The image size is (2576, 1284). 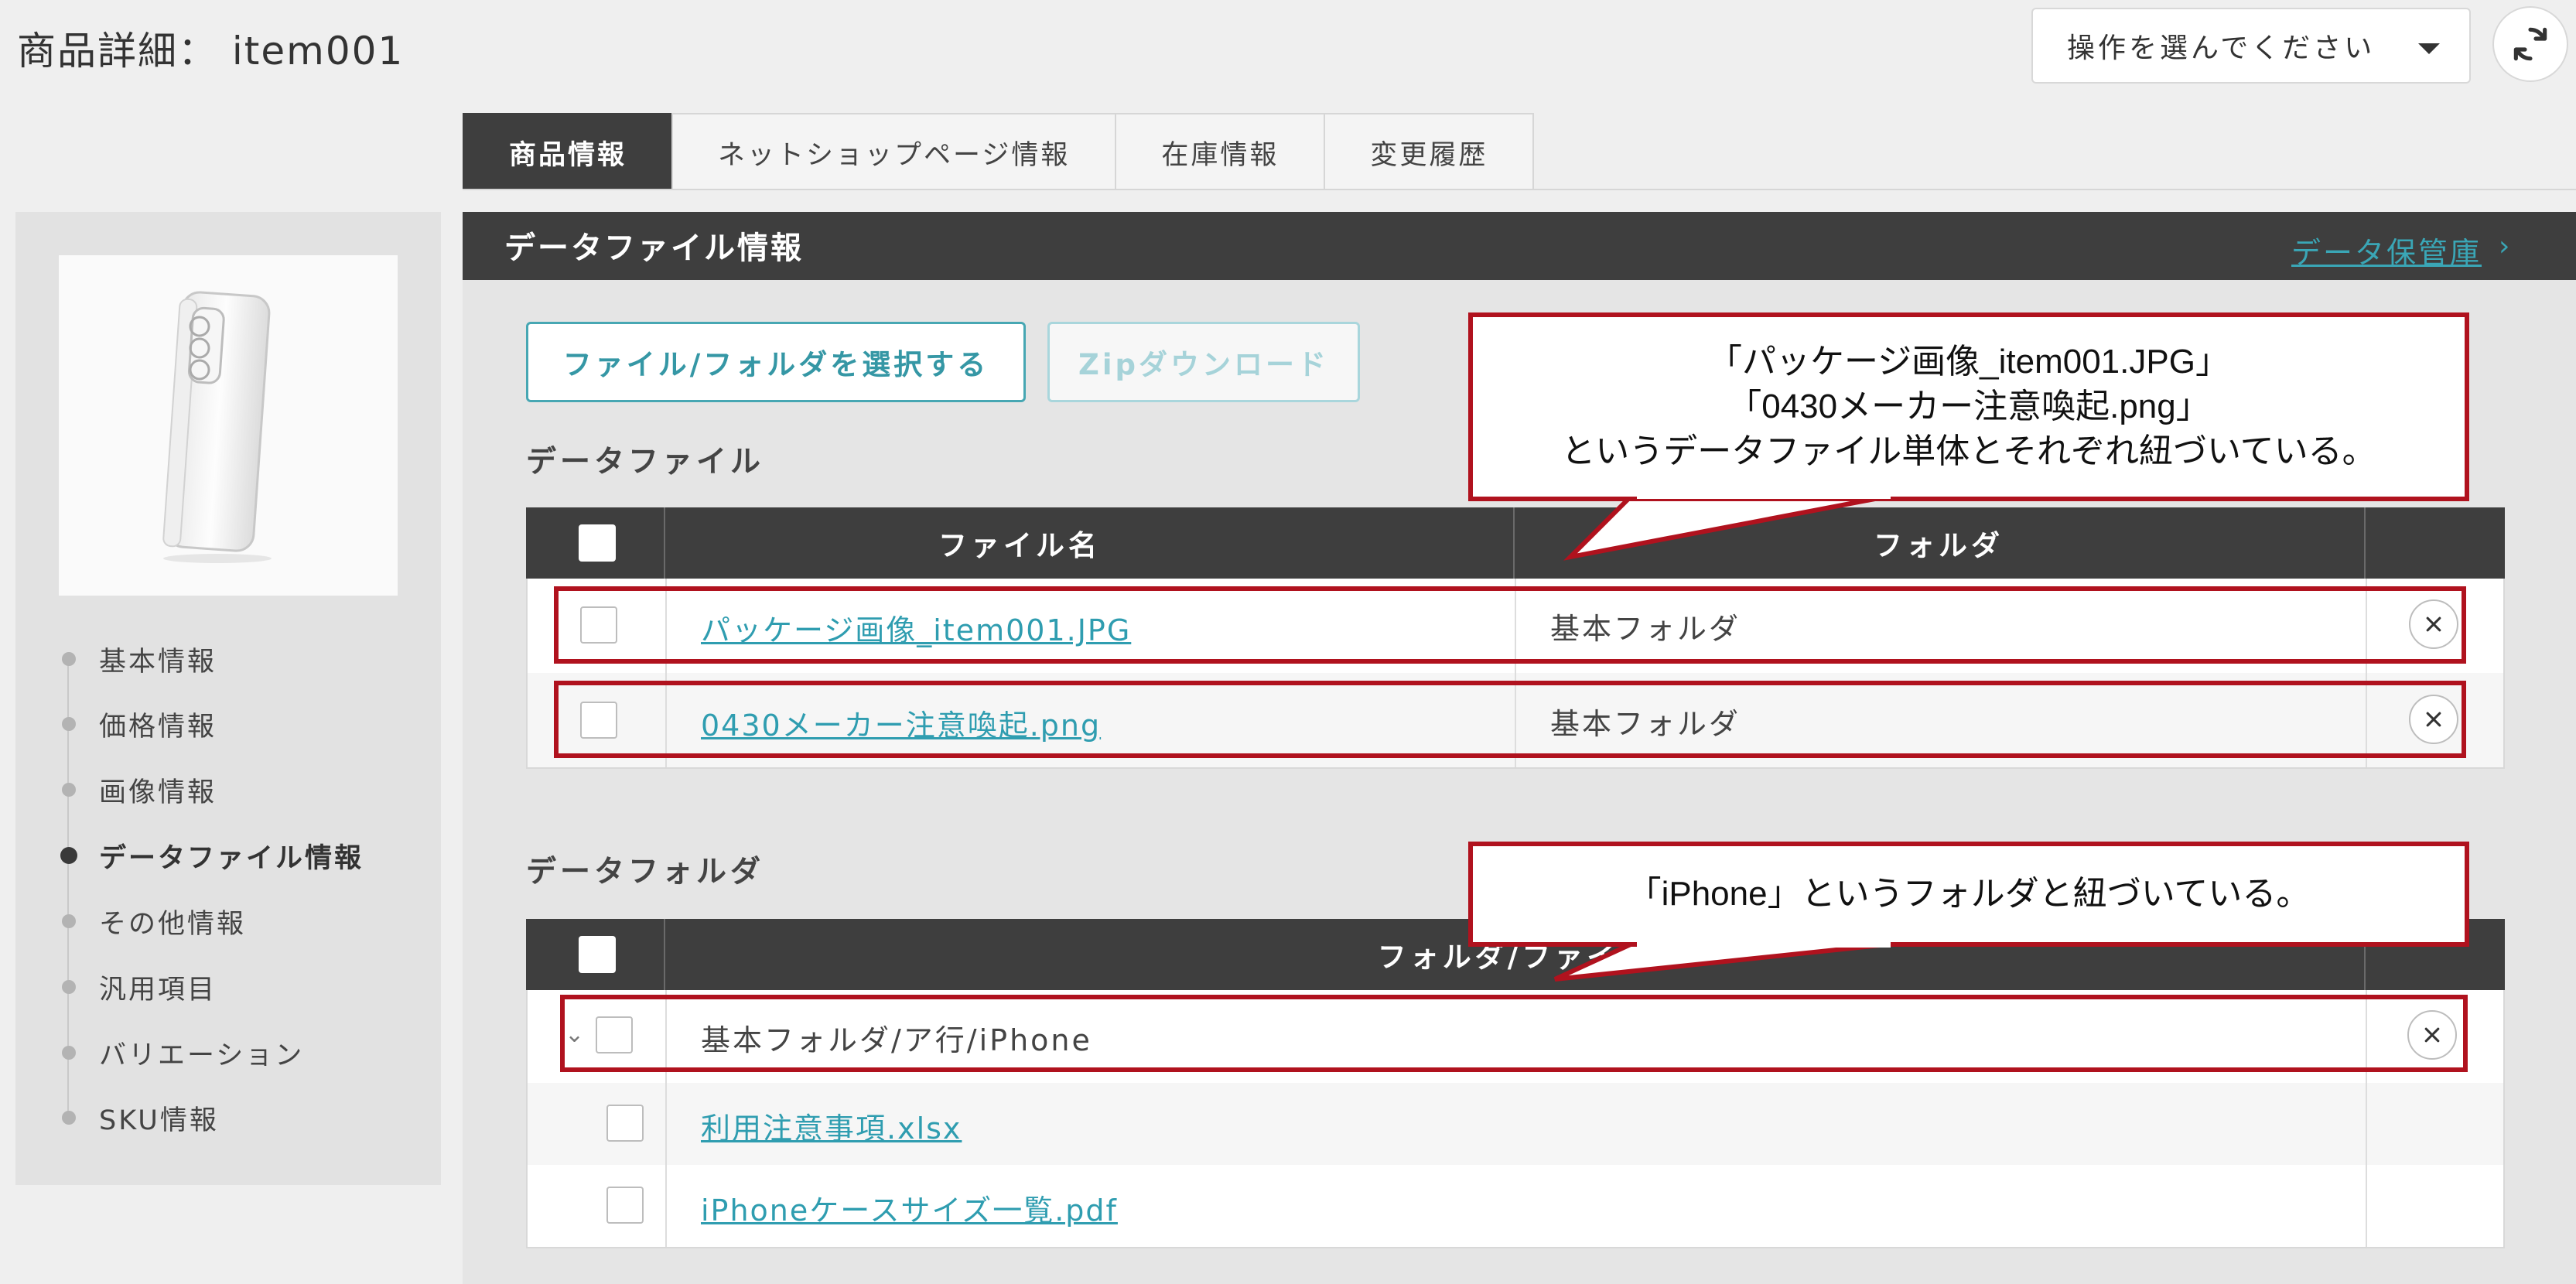 What do you see at coordinates (1519, 189) in the screenshot?
I see `tab-divider` at bounding box center [1519, 189].